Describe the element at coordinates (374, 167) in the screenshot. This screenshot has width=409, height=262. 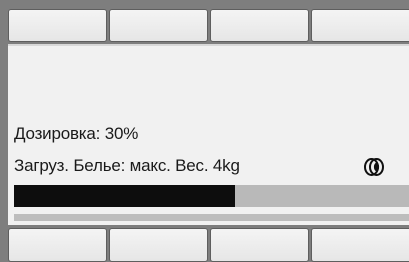
I see `drum-load-icon` at that location.